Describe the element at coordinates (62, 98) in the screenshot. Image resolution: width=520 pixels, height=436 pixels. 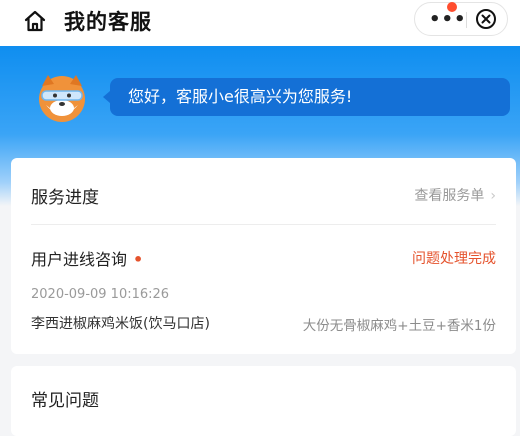
I see `mascot-avatar-icon` at that location.